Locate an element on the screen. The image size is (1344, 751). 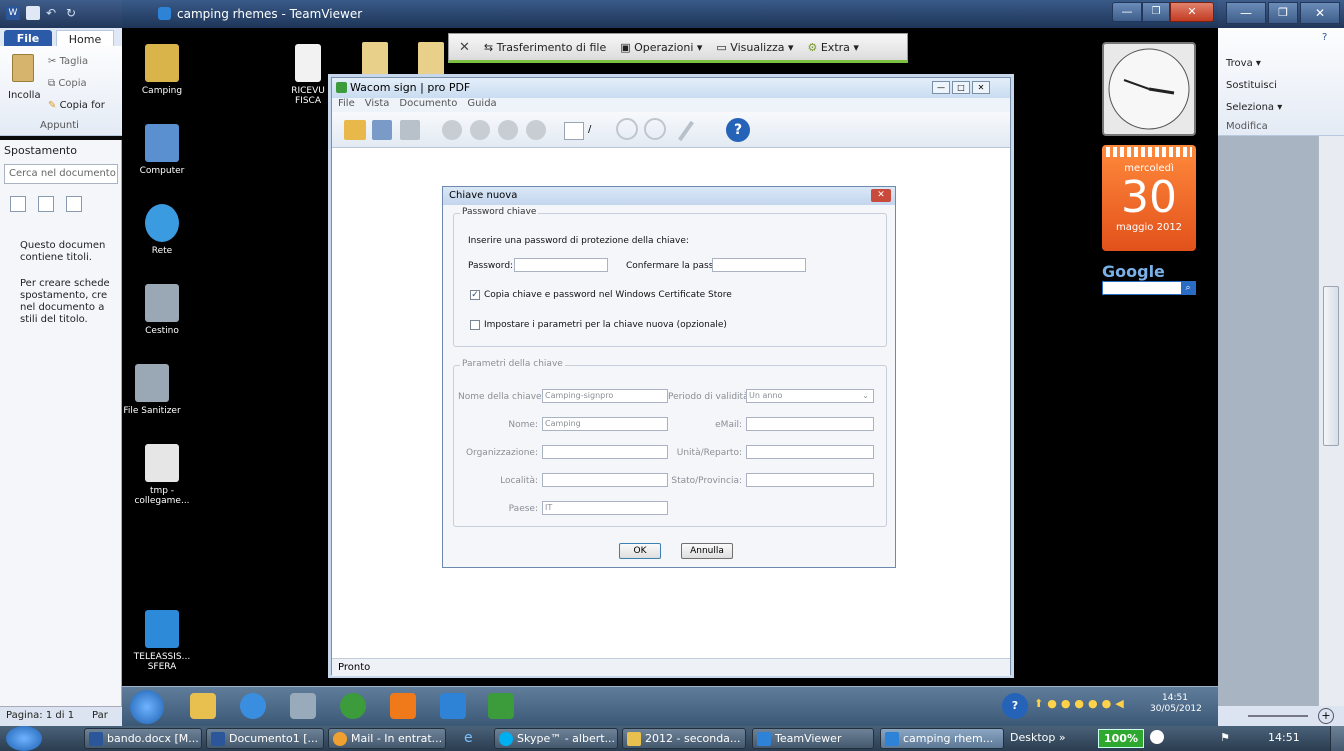
nav-search-input: Cerca nel documento is located at coordinates (61, 174).